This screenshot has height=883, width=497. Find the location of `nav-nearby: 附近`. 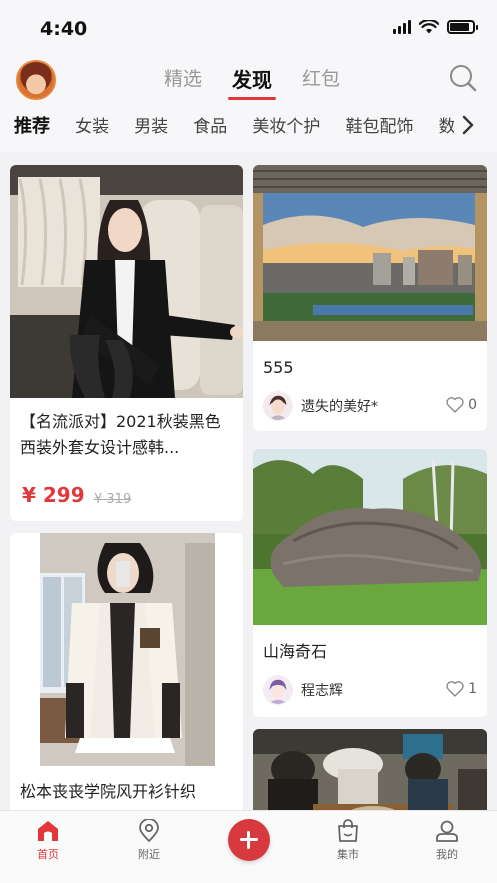

nav-nearby: 附近 is located at coordinates (149, 840).